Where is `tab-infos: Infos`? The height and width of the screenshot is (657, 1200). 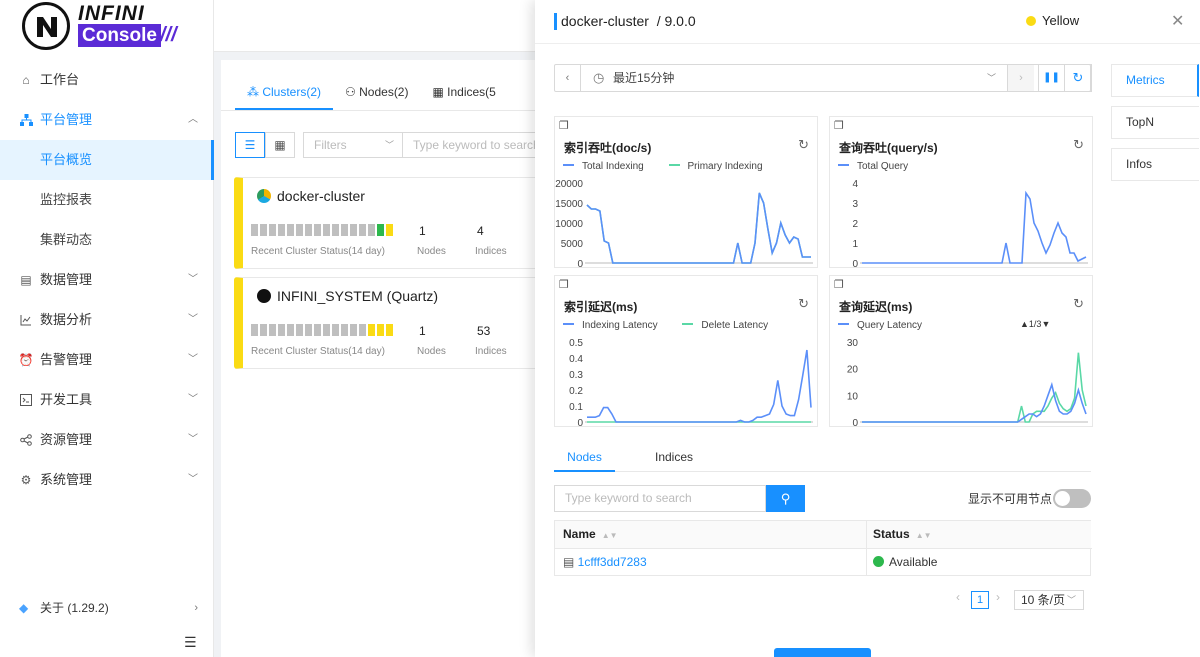
tab-infos: Infos is located at coordinates (1155, 164).